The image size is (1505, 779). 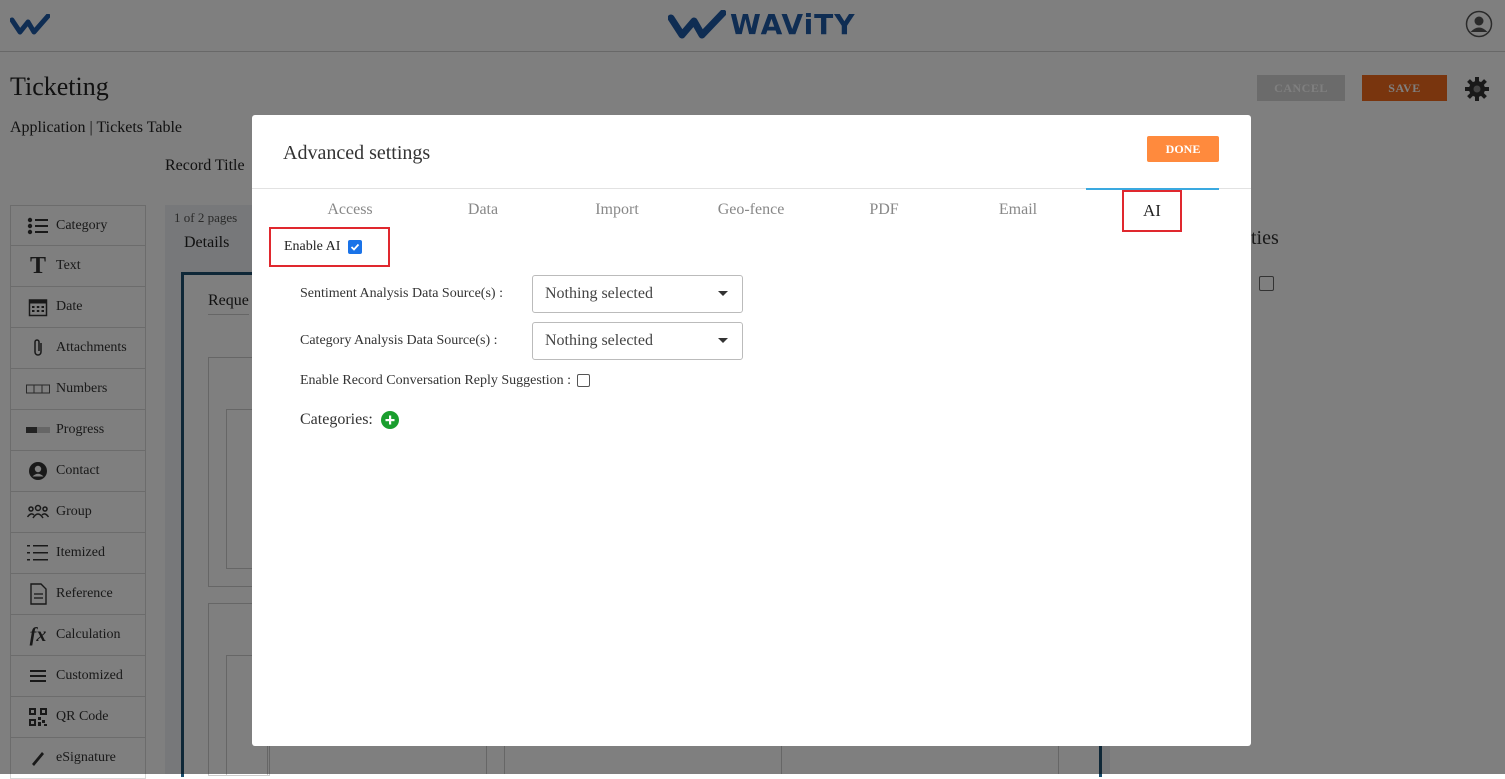 What do you see at coordinates (336, 419) in the screenshot?
I see `categories-label: Categories:` at bounding box center [336, 419].